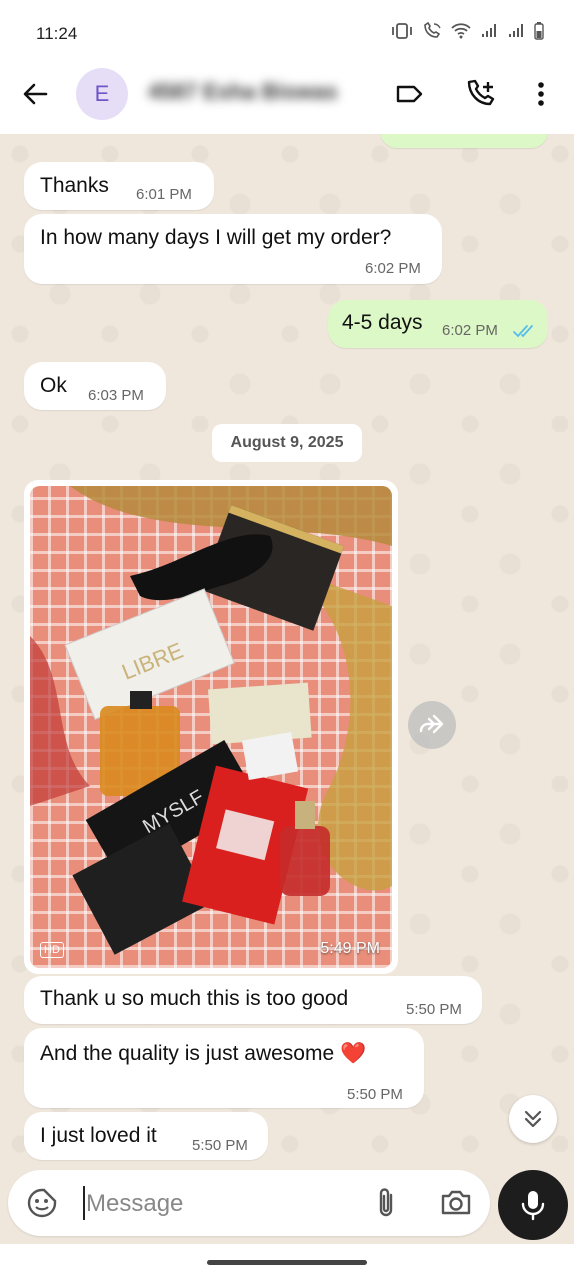 The width and height of the screenshot is (574, 1280). I want to click on attach-button, so click(386, 1205).